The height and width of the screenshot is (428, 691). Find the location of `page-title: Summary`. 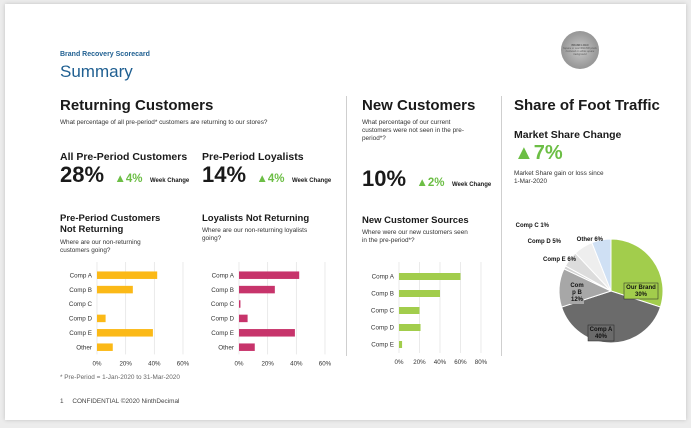

page-title: Summary is located at coordinates (96, 71).